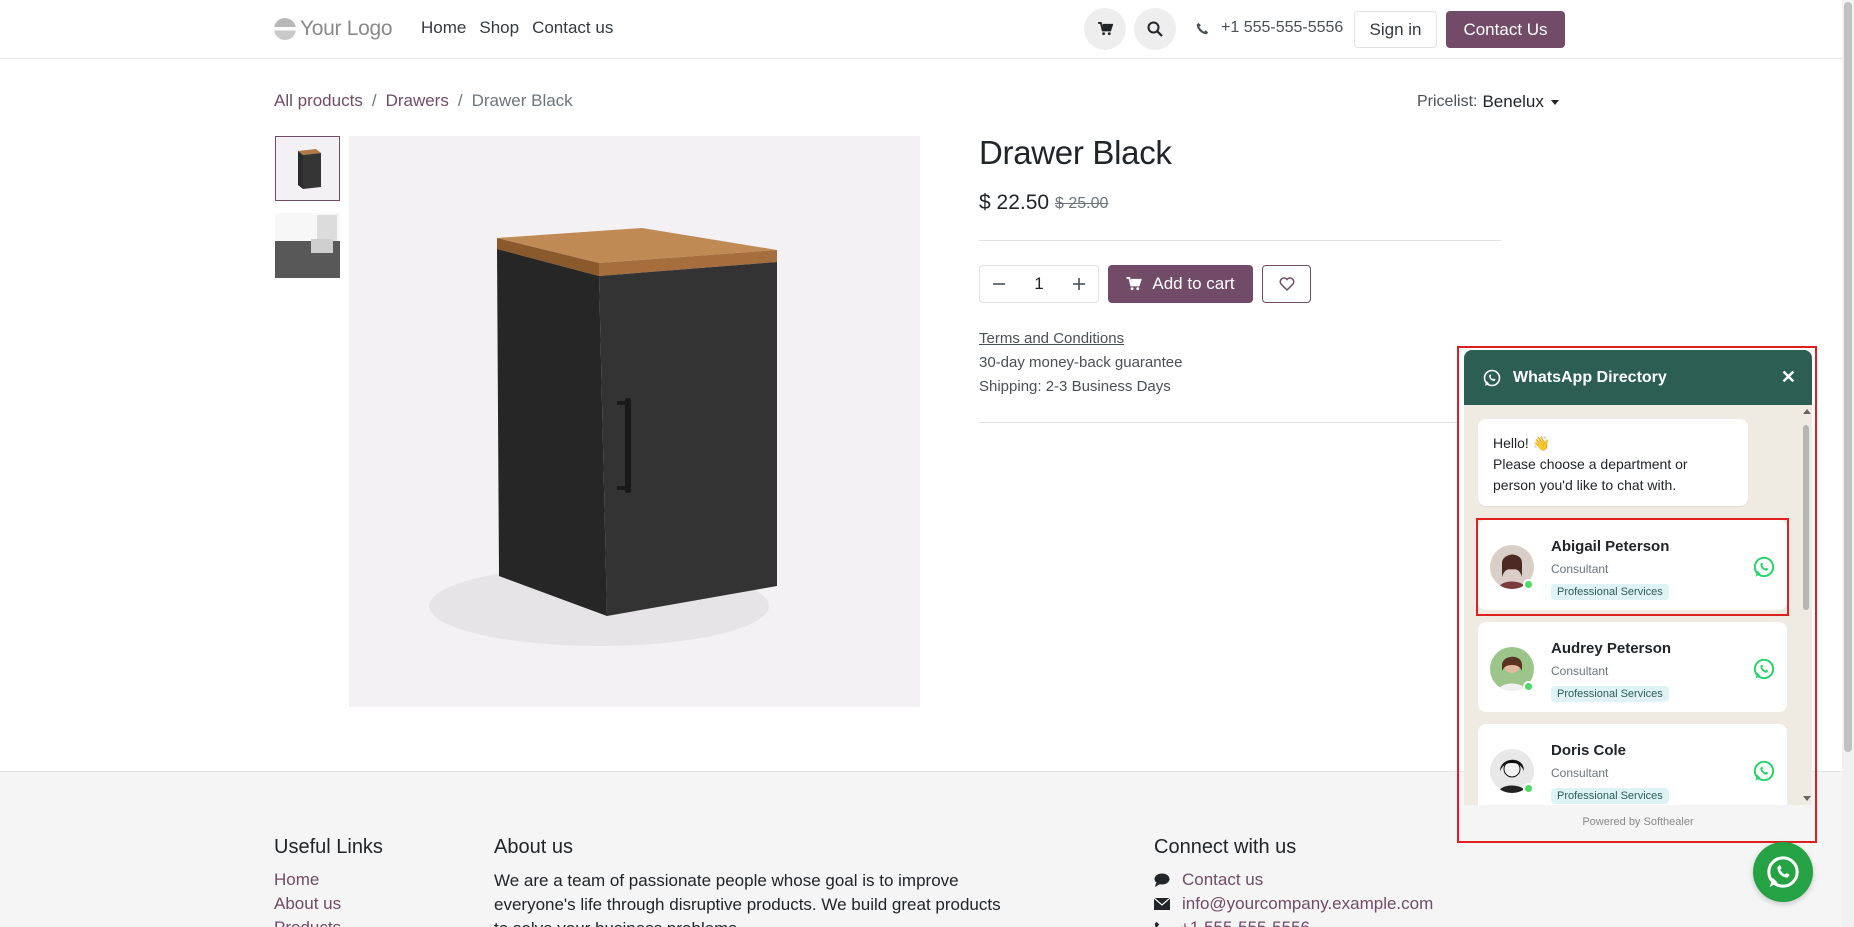 Image resolution: width=1854 pixels, height=927 pixels. Describe the element at coordinates (1848, 377) in the screenshot. I see `page-scrollbar-thumb` at that location.